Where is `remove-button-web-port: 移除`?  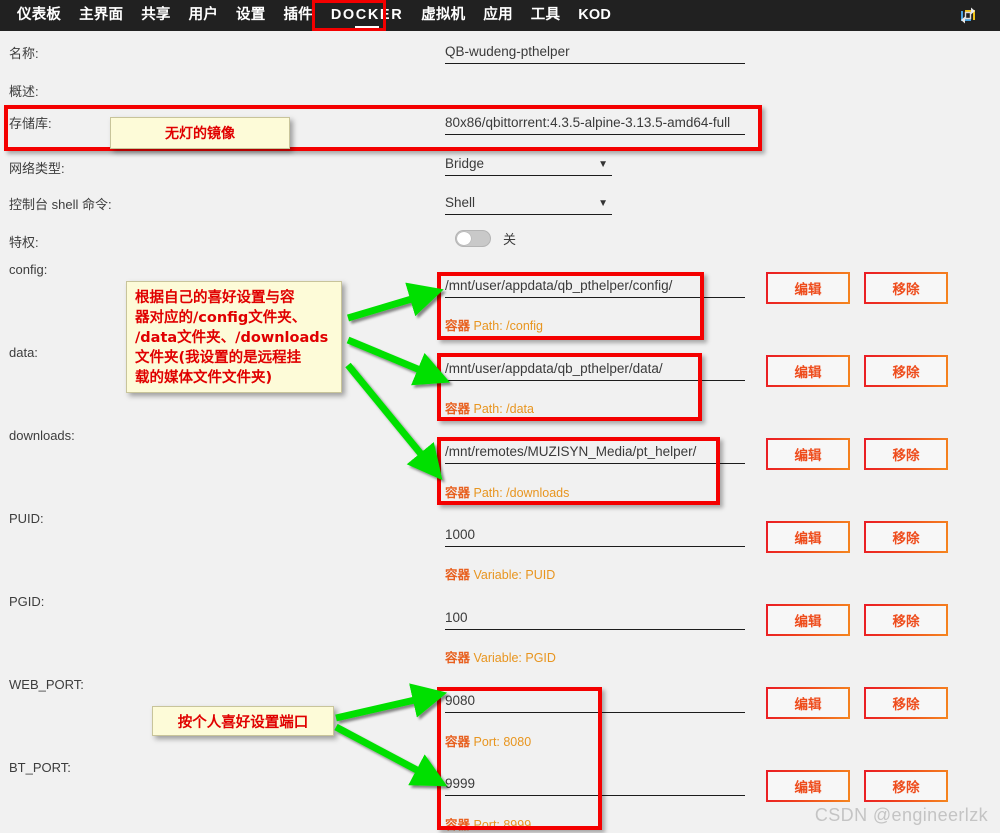
remove-button-web-port: 移除 is located at coordinates (906, 703).